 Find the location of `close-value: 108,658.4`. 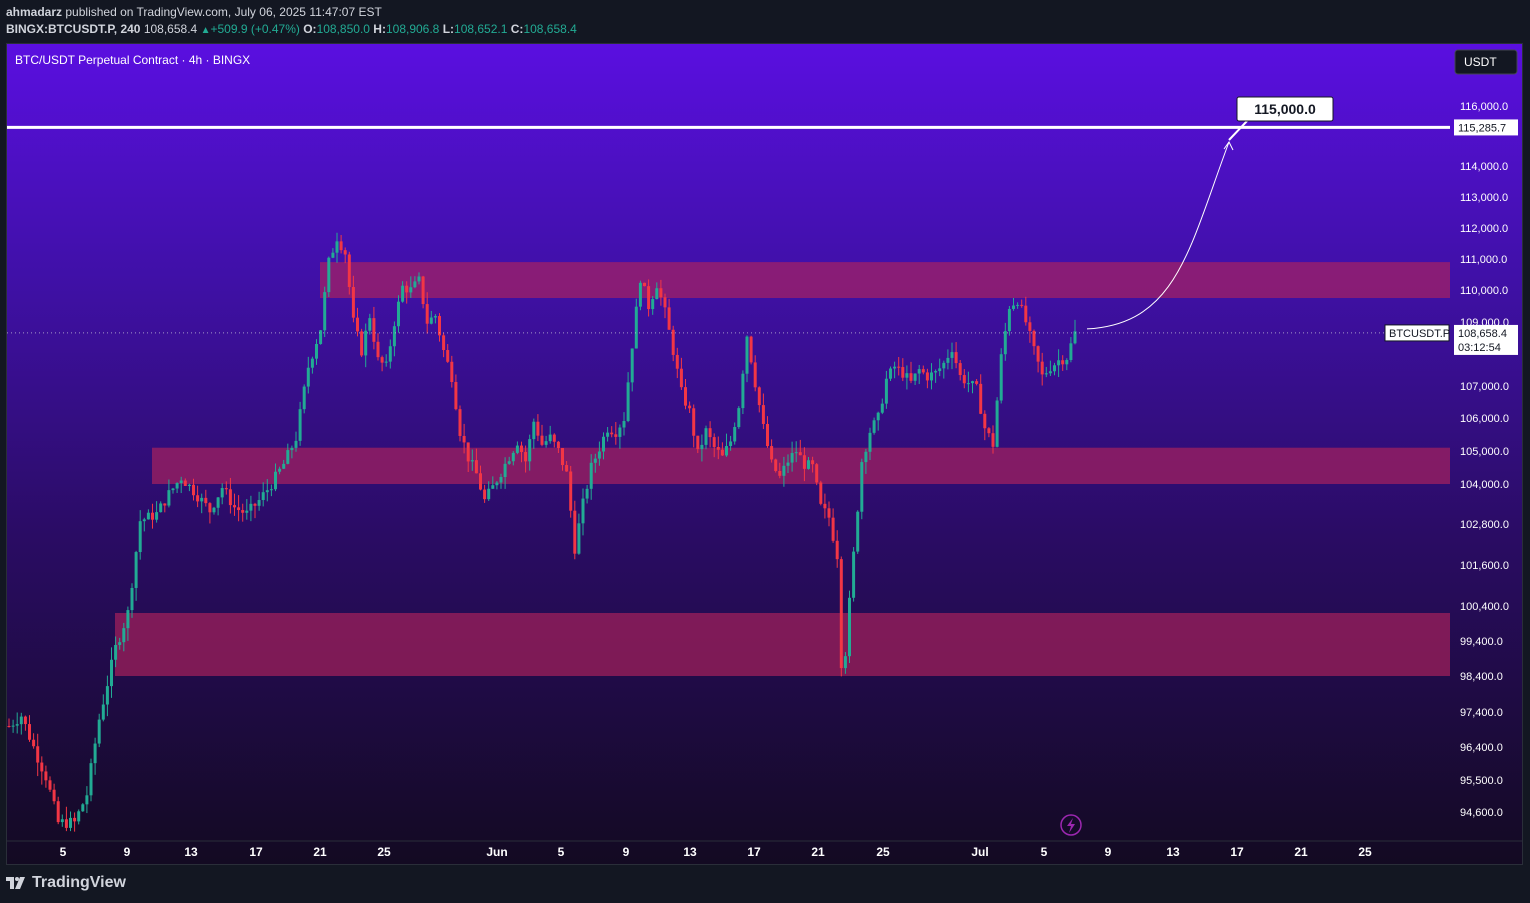

close-value: 108,658.4 is located at coordinates (550, 29).